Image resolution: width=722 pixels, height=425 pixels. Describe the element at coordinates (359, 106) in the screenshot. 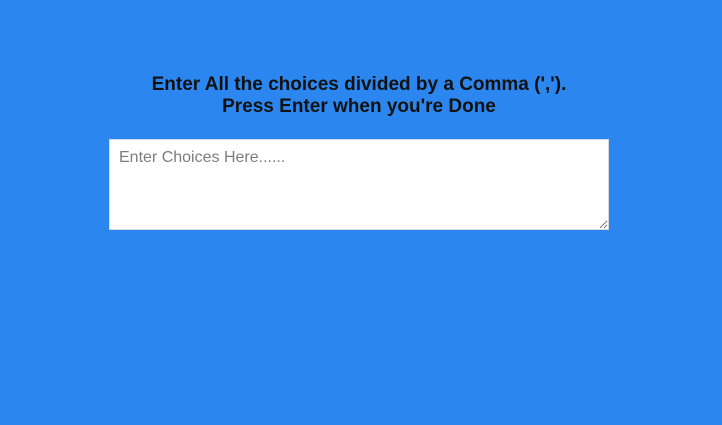

I see `instructions-line-2: Press Enter when you're Done` at that location.